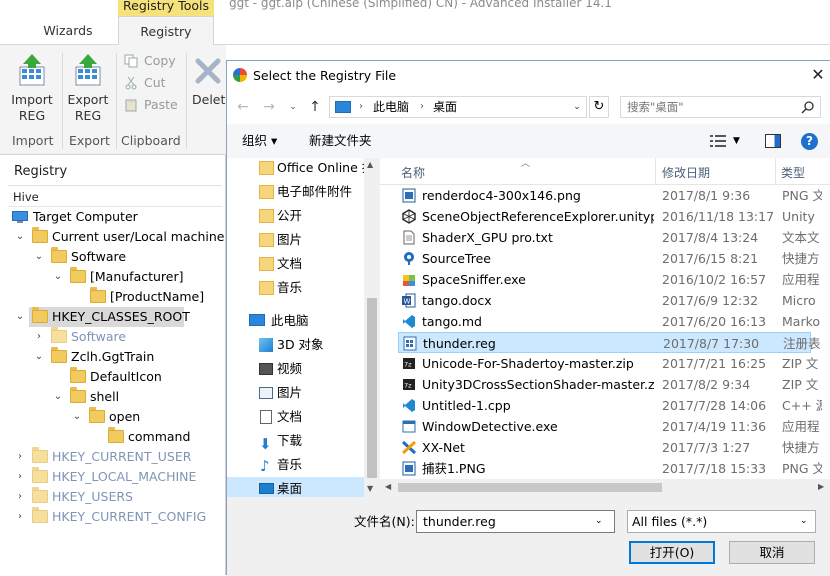 The height and width of the screenshot is (576, 830). What do you see at coordinates (295, 321) in the screenshot?
I see `nav-item-this-pc: 此电脑` at bounding box center [295, 321].